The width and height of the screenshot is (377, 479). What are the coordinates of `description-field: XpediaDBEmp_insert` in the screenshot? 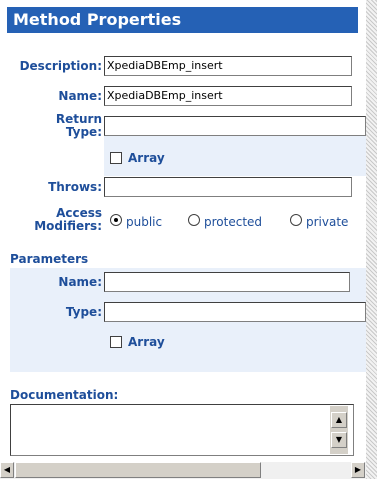 It's located at (228, 66).